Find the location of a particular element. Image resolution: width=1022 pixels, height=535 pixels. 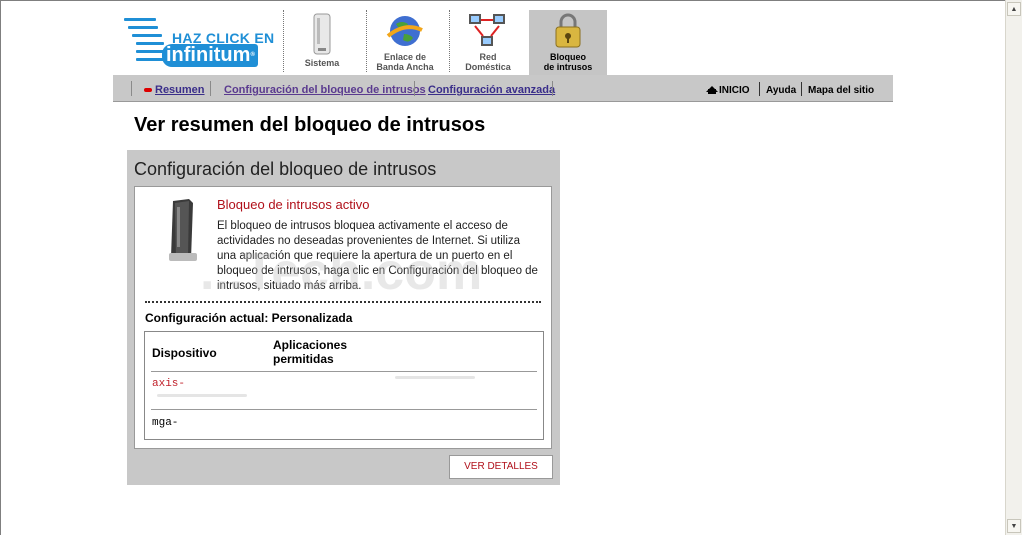

nav-config-bloqueo: Configuración del bloqueo de intrusos is located at coordinates (325, 90).